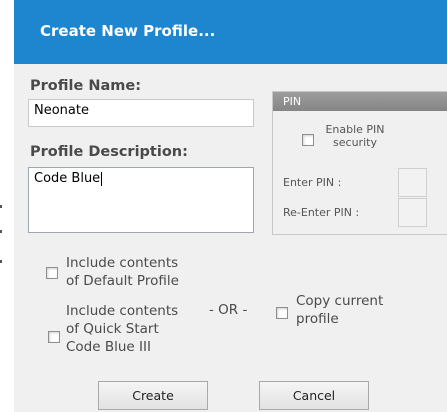  Describe the element at coordinates (86, 86) in the screenshot. I see `profile-name-label: Profile Name:` at that location.